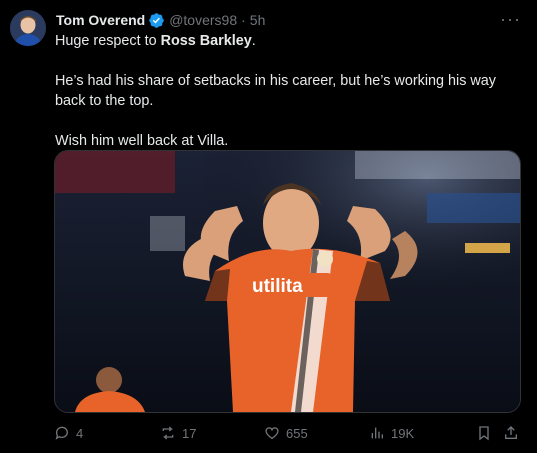 The height and width of the screenshot is (453, 537). What do you see at coordinates (377, 433) in the screenshot?
I see `views-icon` at bounding box center [377, 433].